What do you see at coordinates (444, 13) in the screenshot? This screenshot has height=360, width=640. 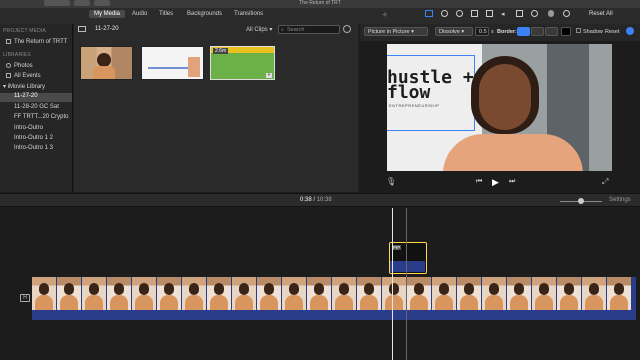 I see `color-balance-icon` at bounding box center [444, 13].